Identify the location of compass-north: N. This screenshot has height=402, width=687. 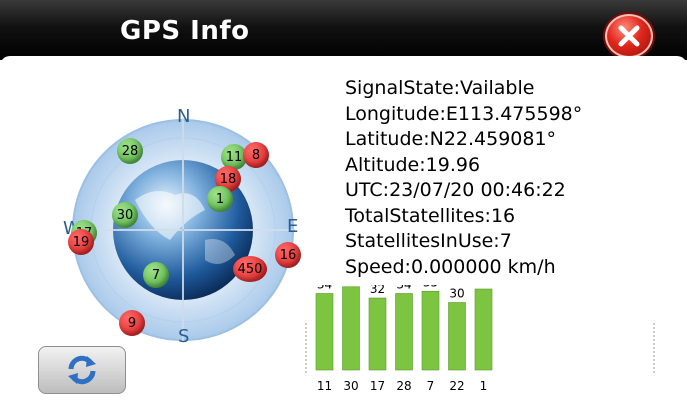
(184, 116).